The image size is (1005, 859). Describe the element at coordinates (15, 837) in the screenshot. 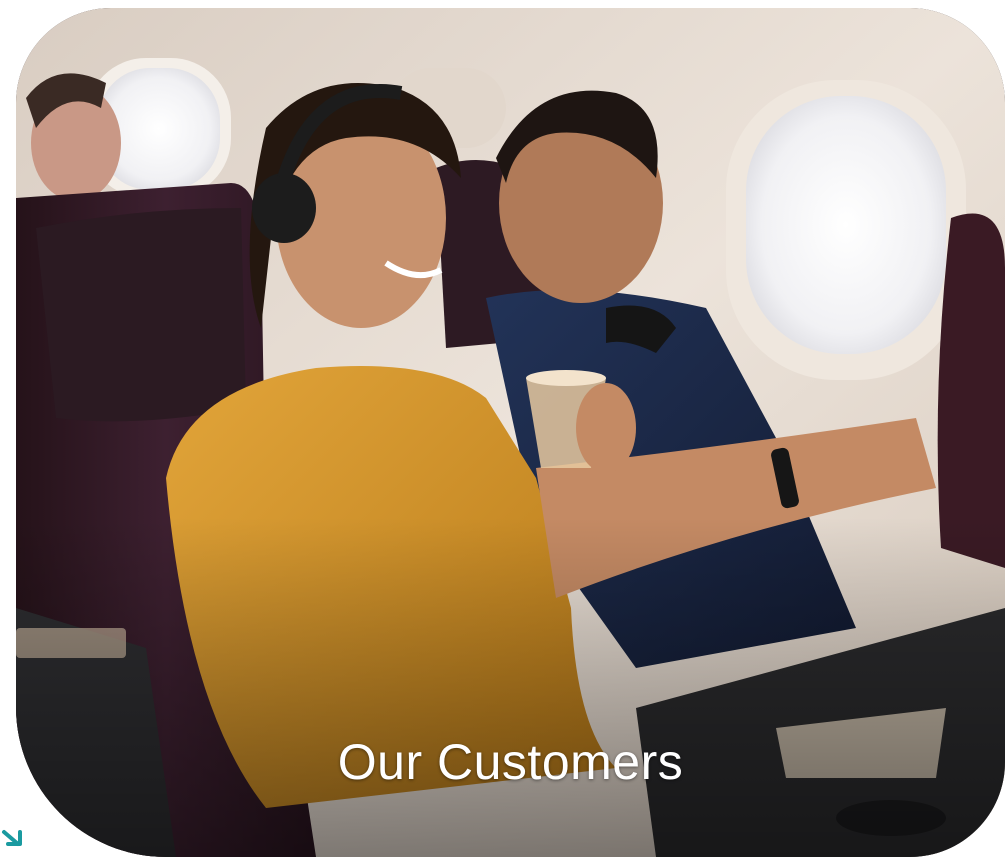

I see `arrow-down-right-icon` at that location.